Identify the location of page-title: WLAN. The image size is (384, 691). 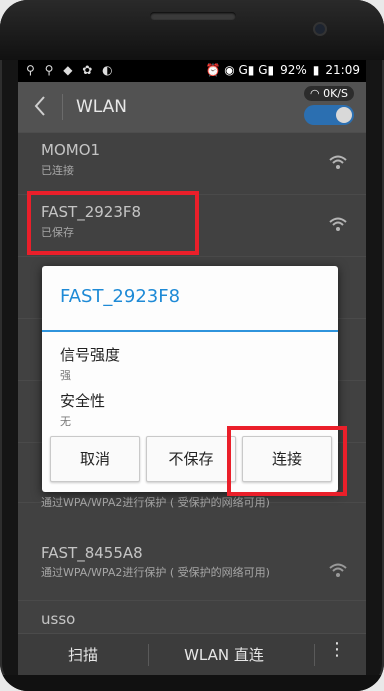
(102, 107).